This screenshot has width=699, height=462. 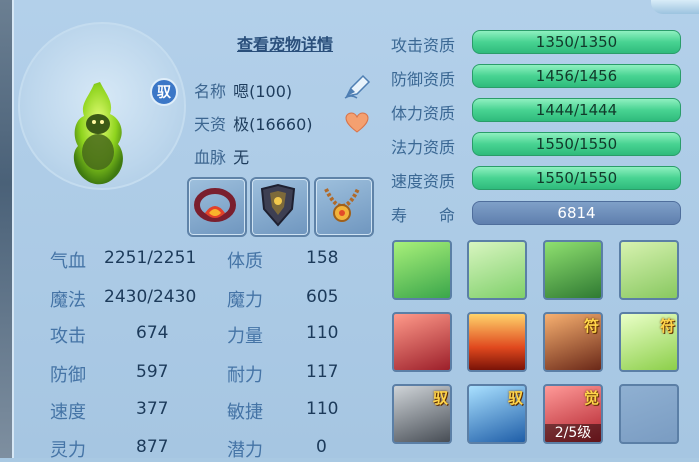 I want to click on hand-skill-icon, so click(x=497, y=270).